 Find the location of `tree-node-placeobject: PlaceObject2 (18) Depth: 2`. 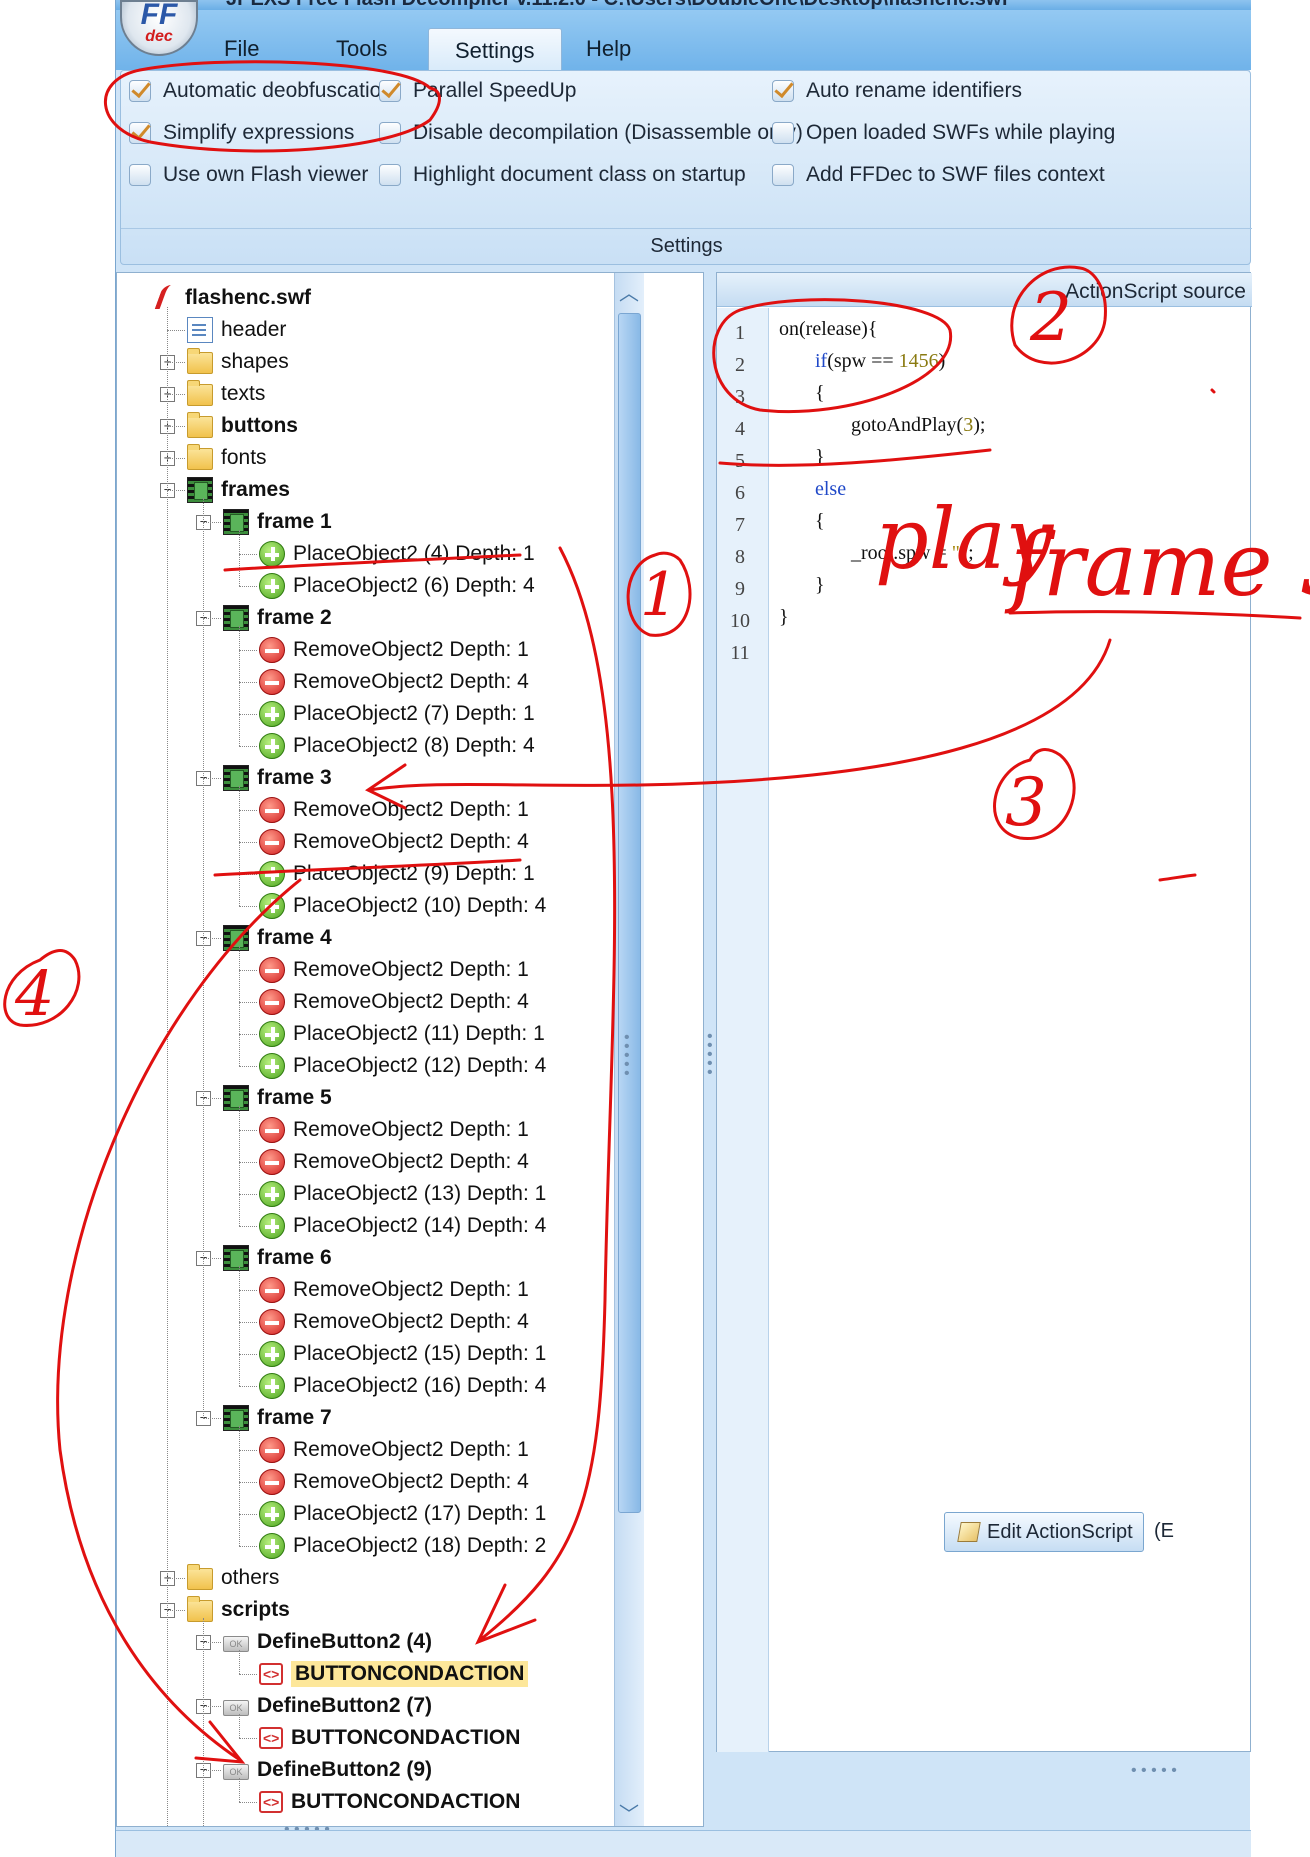

tree-node-placeobject: PlaceObject2 (18) Depth: 2 is located at coordinates (402, 1546).